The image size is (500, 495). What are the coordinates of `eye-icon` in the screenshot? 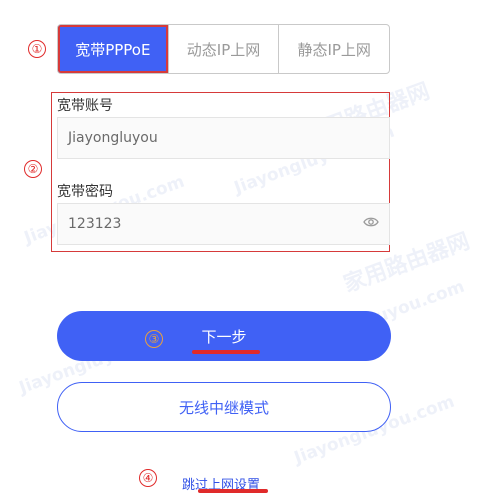 It's located at (371, 224).